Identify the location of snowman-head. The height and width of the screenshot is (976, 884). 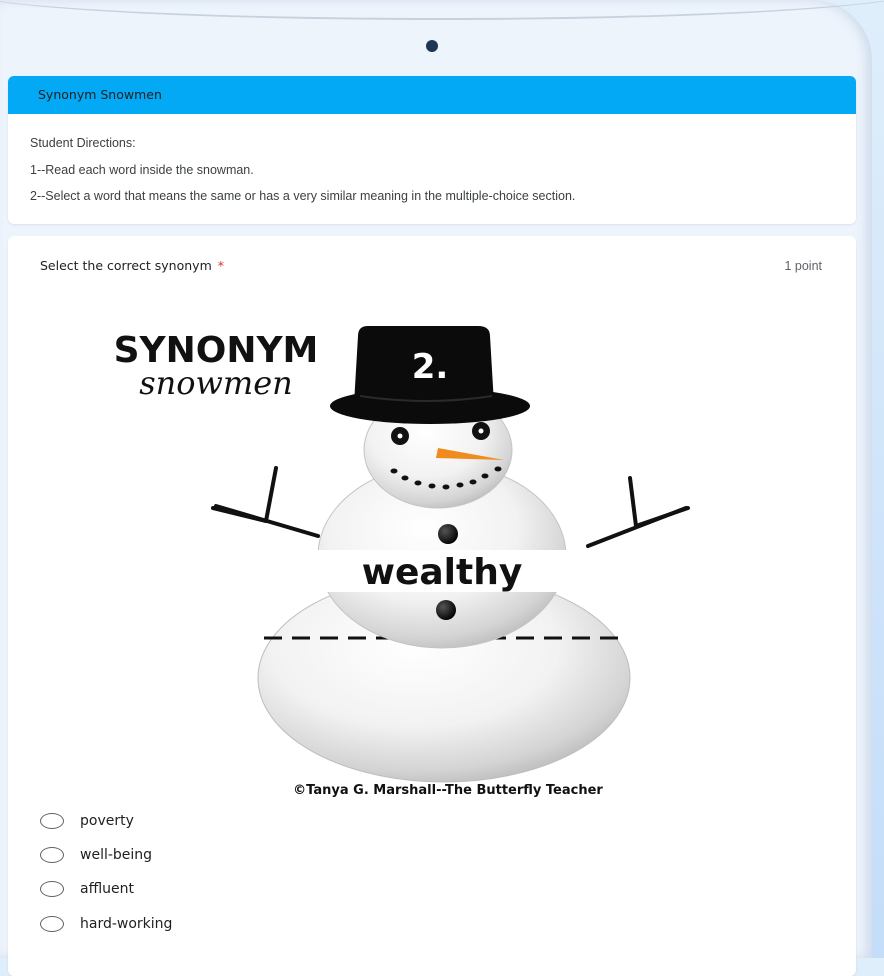
(438, 450).